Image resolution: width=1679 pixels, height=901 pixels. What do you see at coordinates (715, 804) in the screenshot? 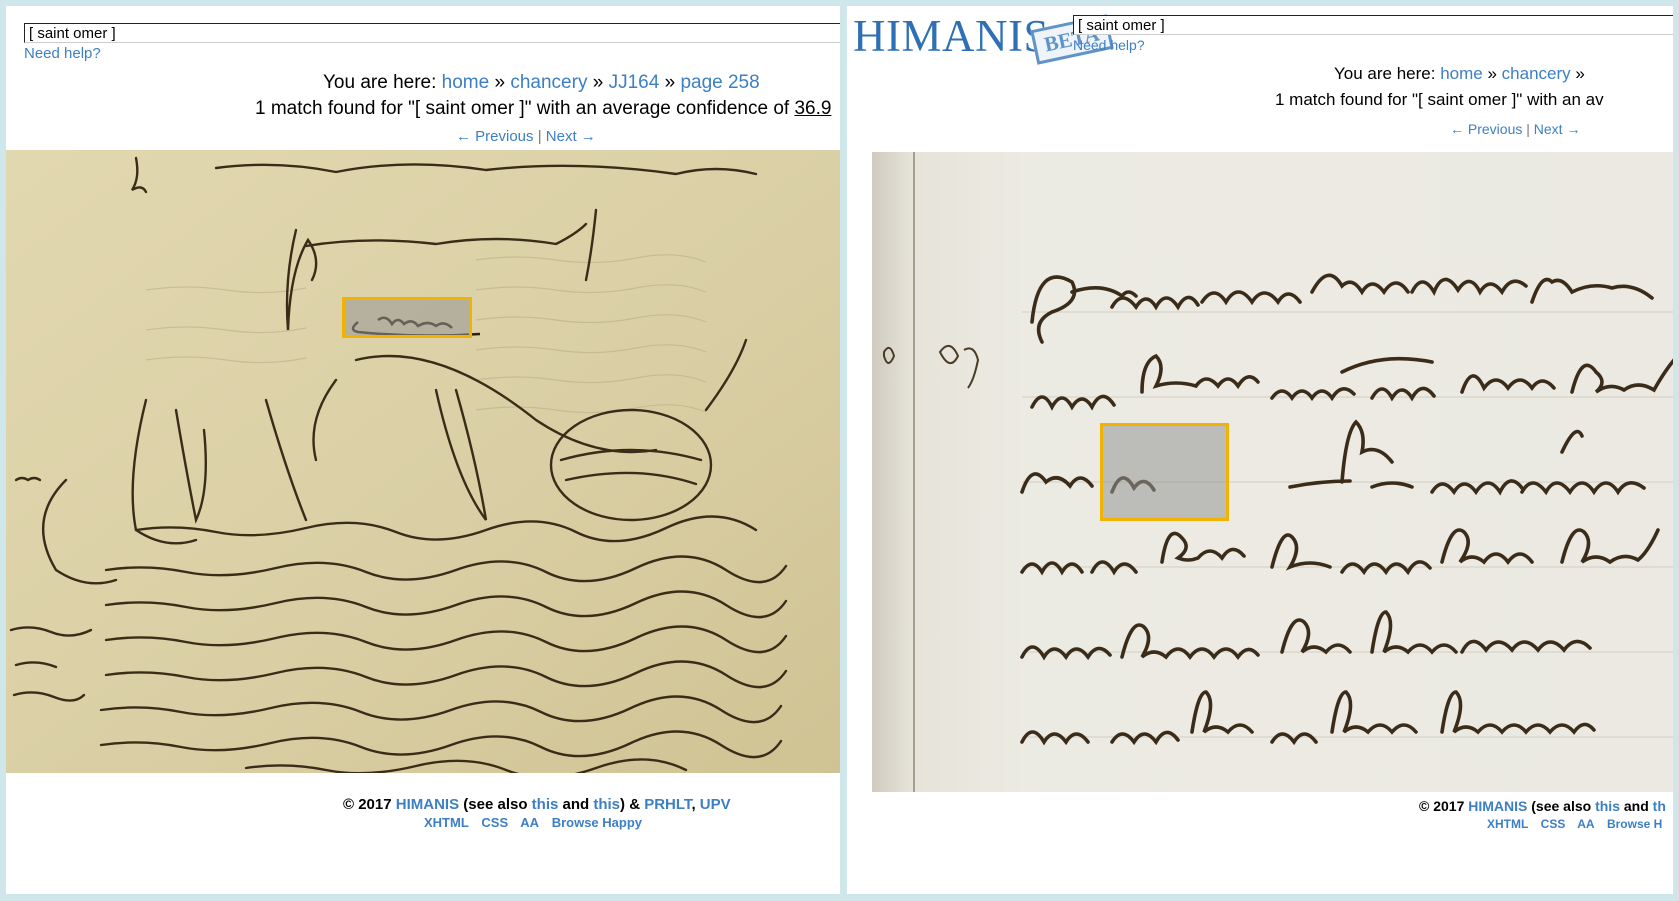
I see `upv-link: UPV` at bounding box center [715, 804].